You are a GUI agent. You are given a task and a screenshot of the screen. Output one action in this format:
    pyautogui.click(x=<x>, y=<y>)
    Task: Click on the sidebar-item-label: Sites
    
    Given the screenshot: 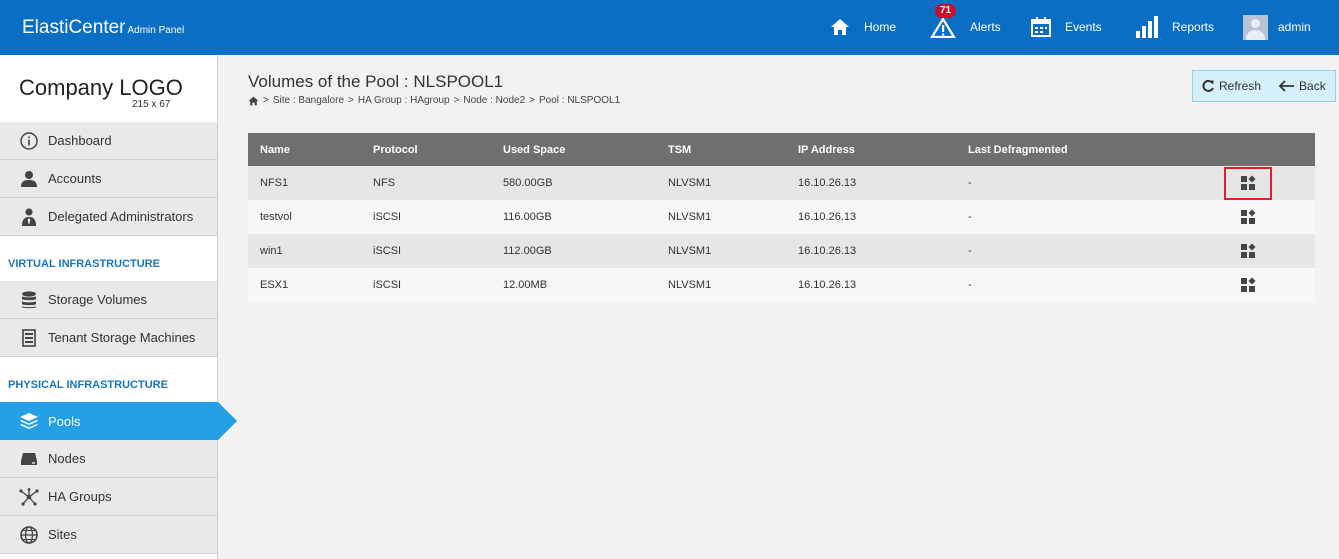 What is the action you would take?
    pyautogui.click(x=62, y=534)
    